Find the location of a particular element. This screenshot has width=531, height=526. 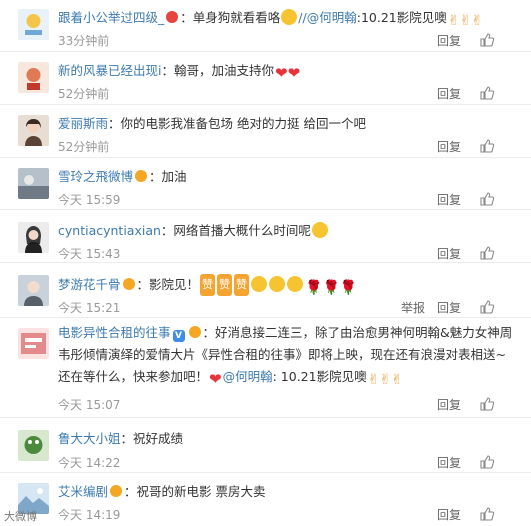

comment-item: 鲁大大小姐：祝好成绩 今天 14:22 回复 is located at coordinates (265, 445).